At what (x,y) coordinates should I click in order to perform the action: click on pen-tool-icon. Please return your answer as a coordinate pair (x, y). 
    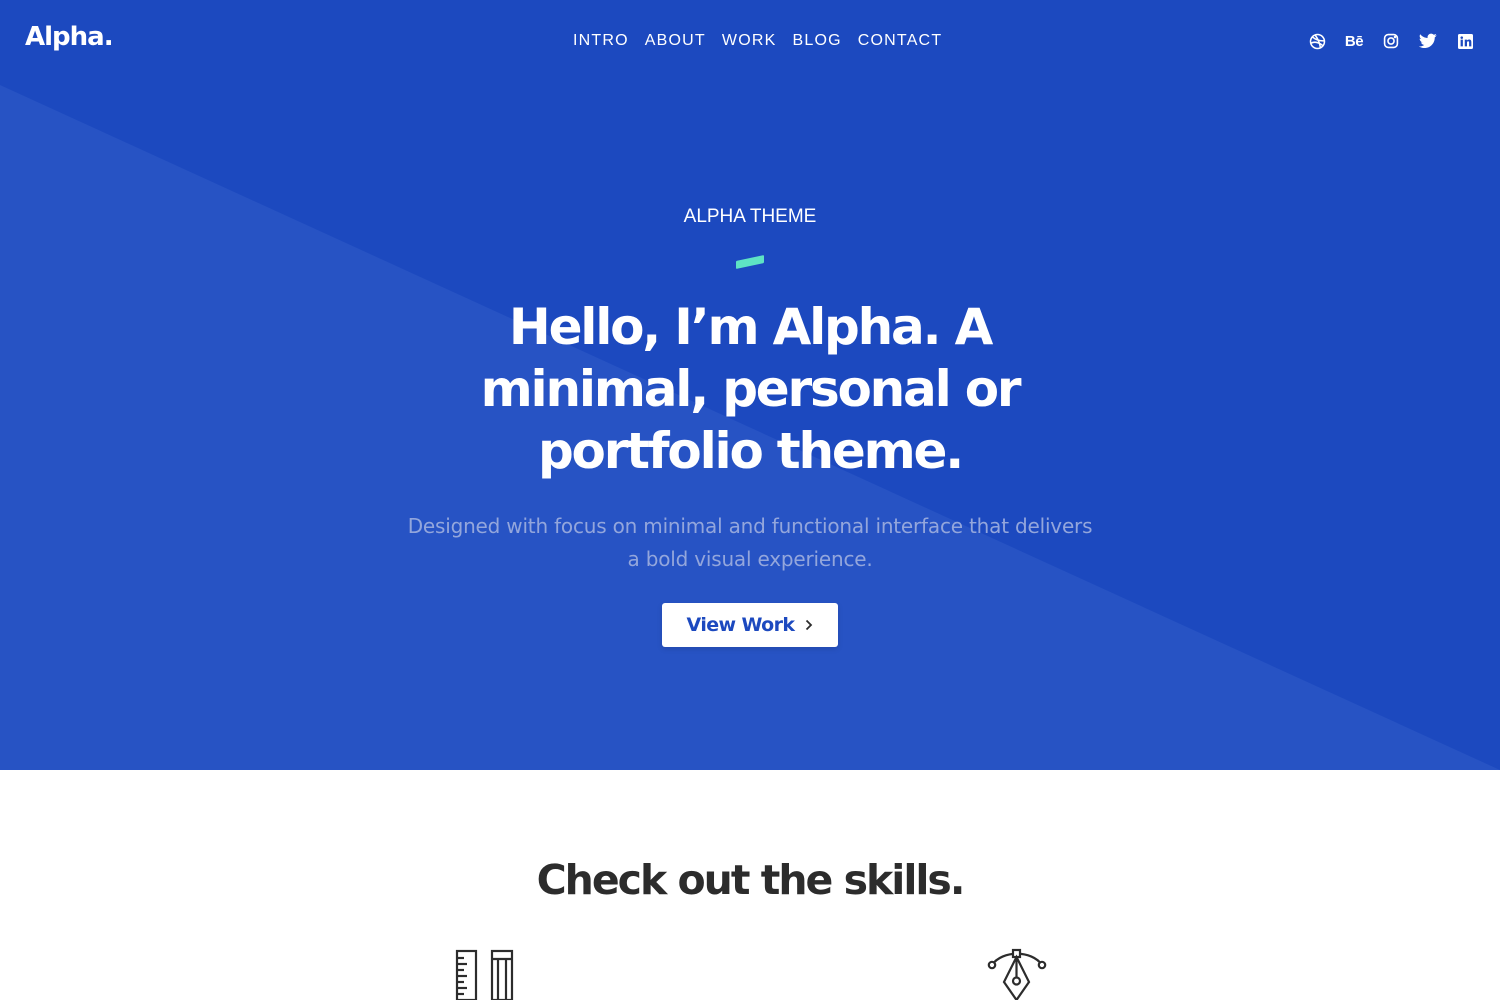
    Looking at the image, I should click on (1017, 974).